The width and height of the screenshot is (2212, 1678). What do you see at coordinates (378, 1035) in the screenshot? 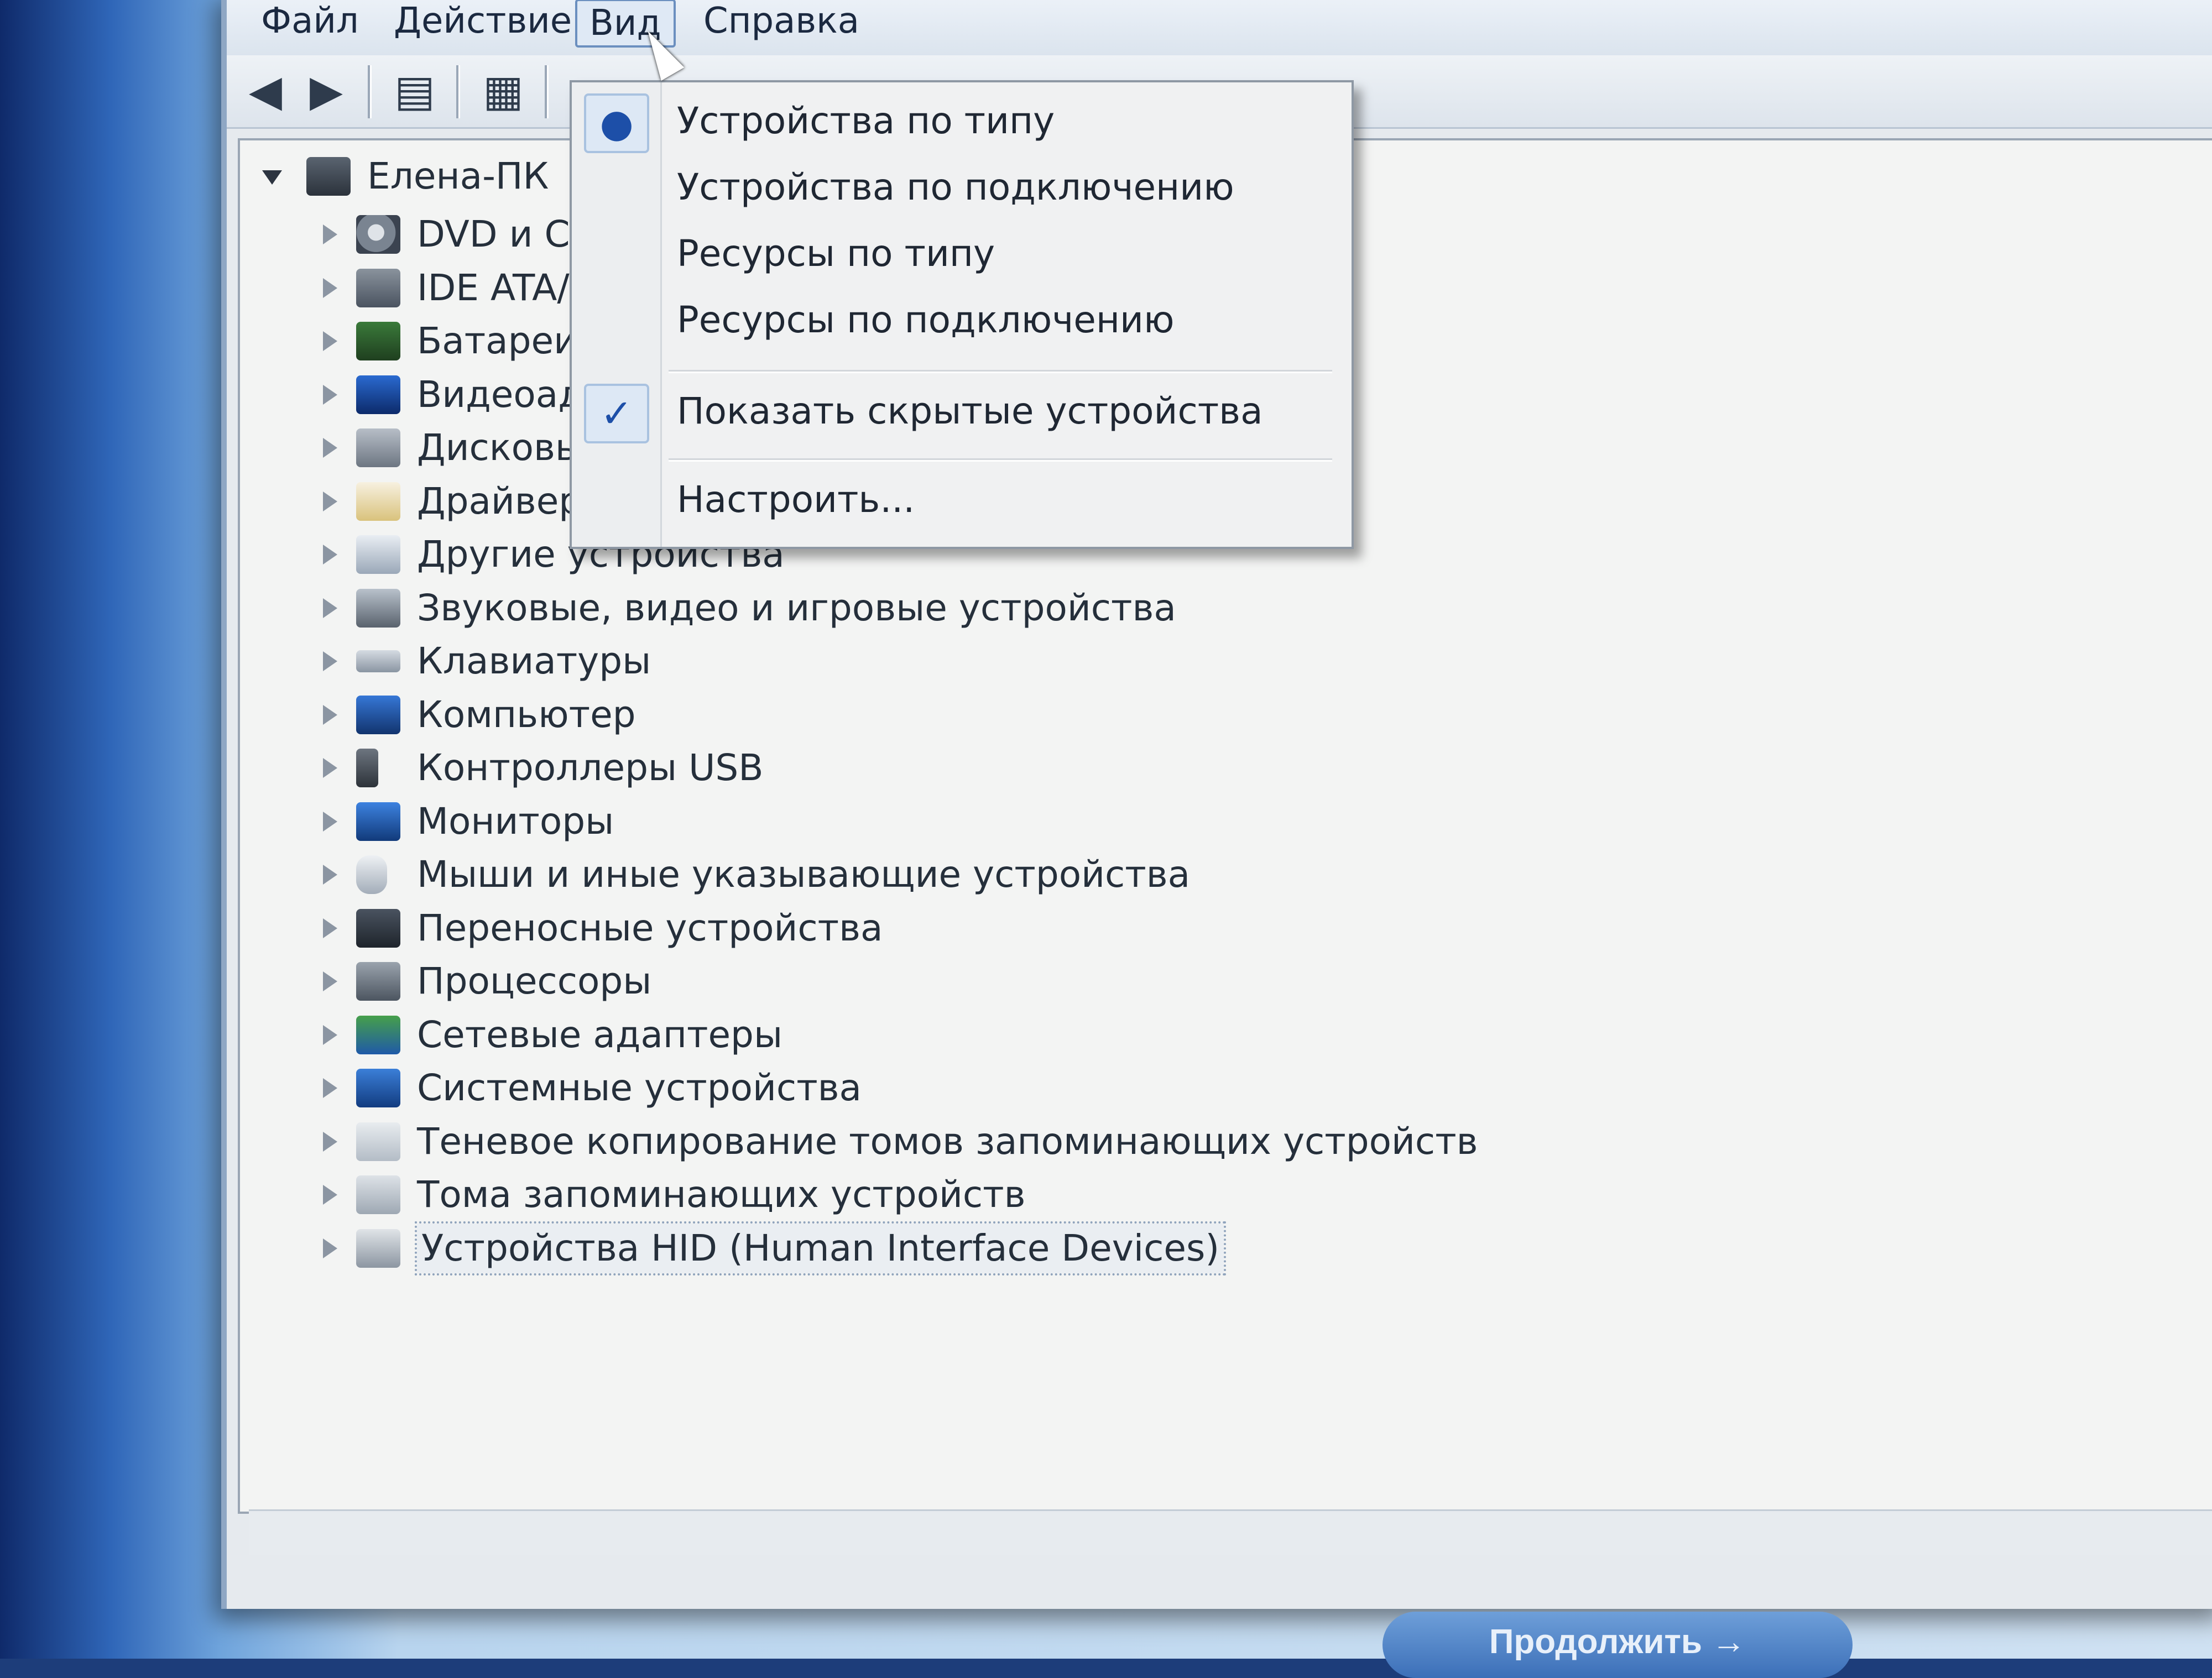
I see `network-adapter-icon` at bounding box center [378, 1035].